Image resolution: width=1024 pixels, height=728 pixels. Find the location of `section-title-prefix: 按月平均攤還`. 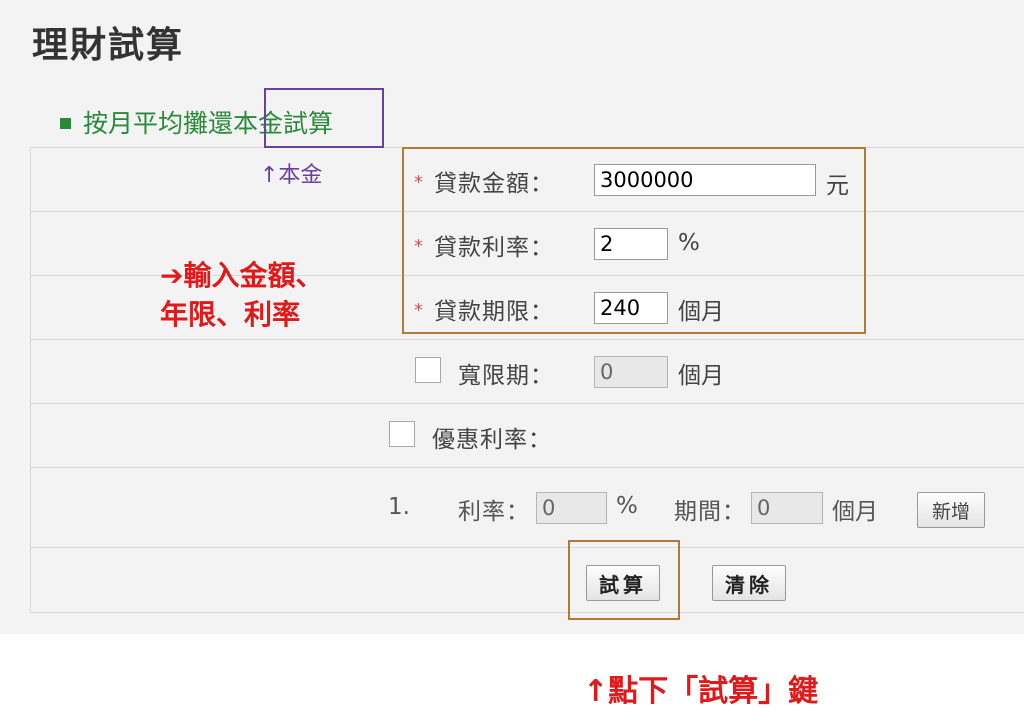

section-title-prefix: 按月平均攤還 is located at coordinates (158, 123).